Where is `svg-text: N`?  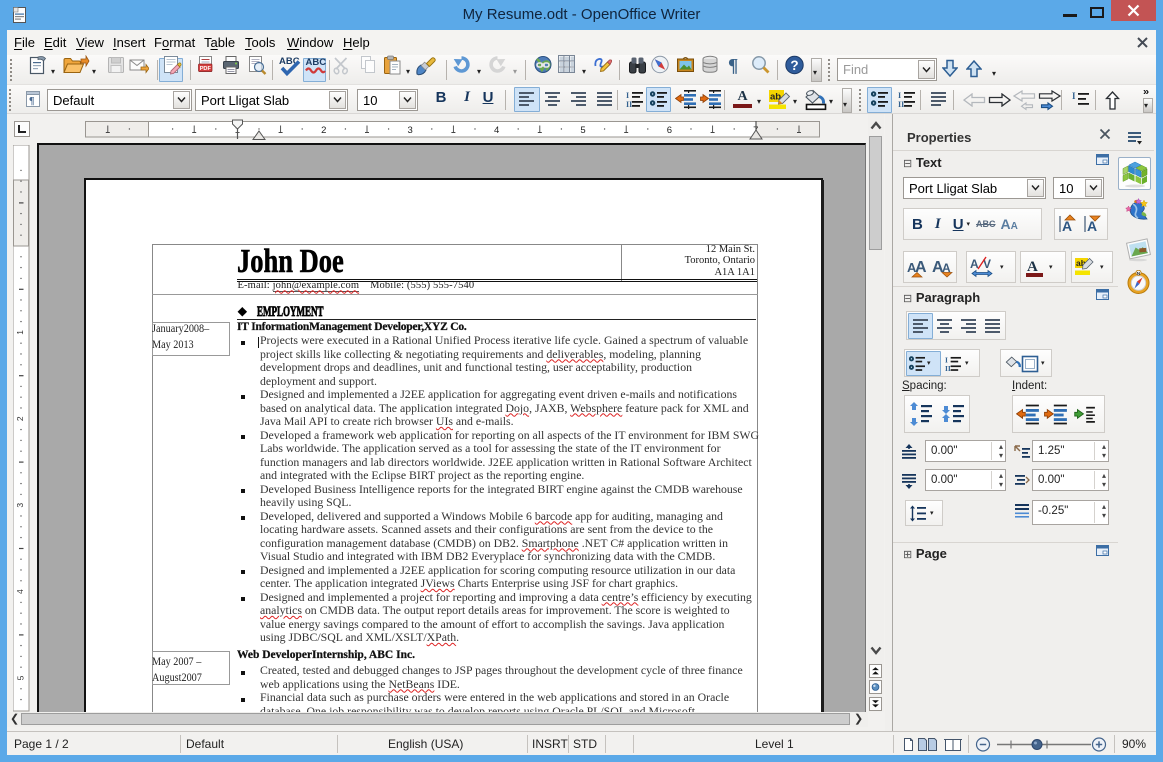 svg-text: N is located at coordinates (1139, 274).